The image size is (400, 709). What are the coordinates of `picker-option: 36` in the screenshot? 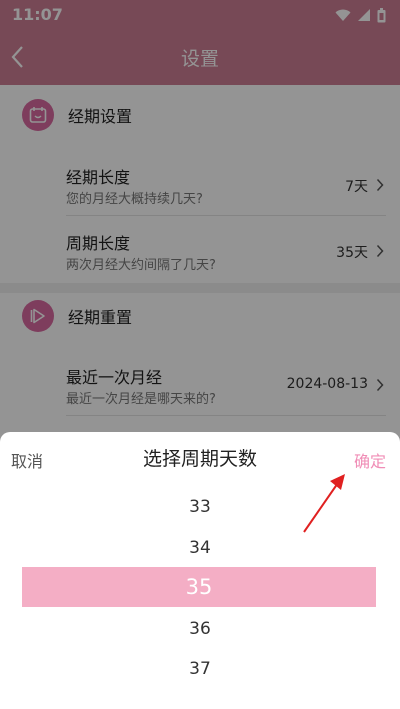 It's located at (200, 629).